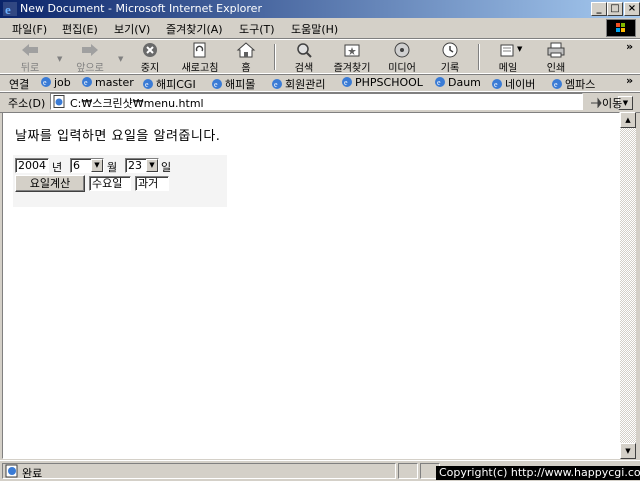 This screenshot has height=481, width=640. What do you see at coordinates (628, 285) in the screenshot?
I see `vertical-scrollbar: ▲ ▼` at bounding box center [628, 285].